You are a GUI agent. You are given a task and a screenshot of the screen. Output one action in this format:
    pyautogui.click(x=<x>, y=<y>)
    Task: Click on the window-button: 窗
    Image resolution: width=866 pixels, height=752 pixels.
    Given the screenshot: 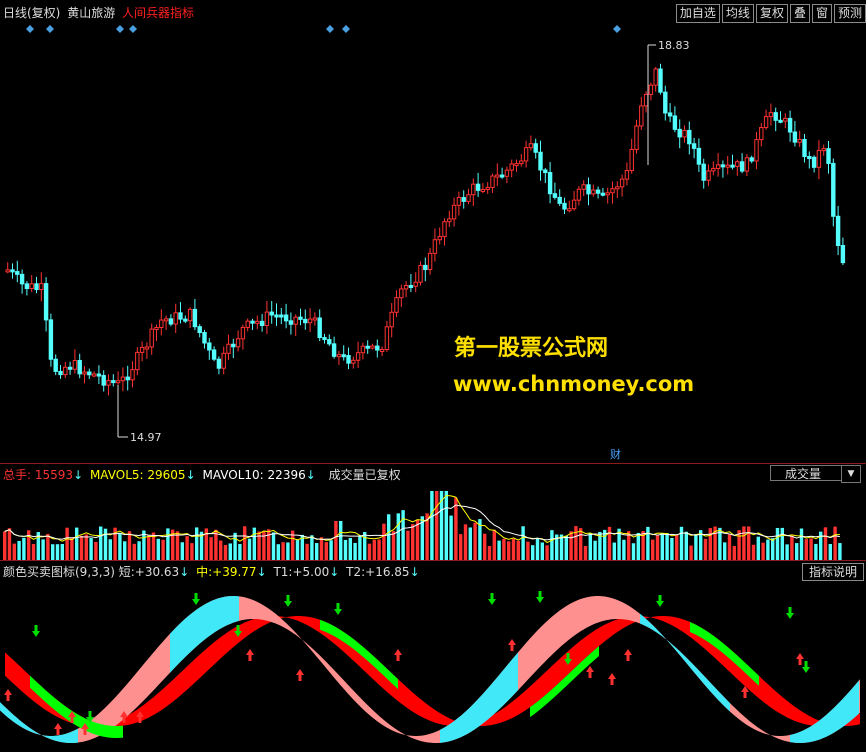 What is the action you would take?
    pyautogui.click(x=821, y=13)
    